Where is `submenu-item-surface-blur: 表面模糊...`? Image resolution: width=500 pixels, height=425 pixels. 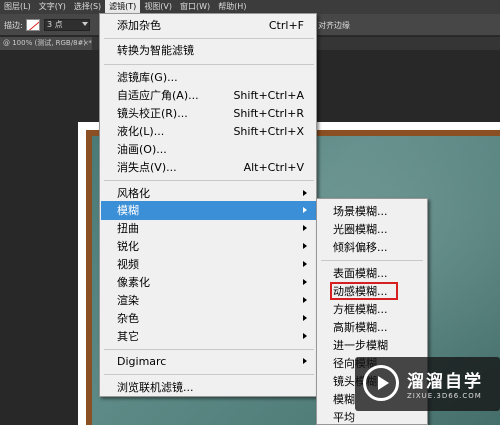 submenu-item-surface-blur: 表面模糊... is located at coordinates (372, 274).